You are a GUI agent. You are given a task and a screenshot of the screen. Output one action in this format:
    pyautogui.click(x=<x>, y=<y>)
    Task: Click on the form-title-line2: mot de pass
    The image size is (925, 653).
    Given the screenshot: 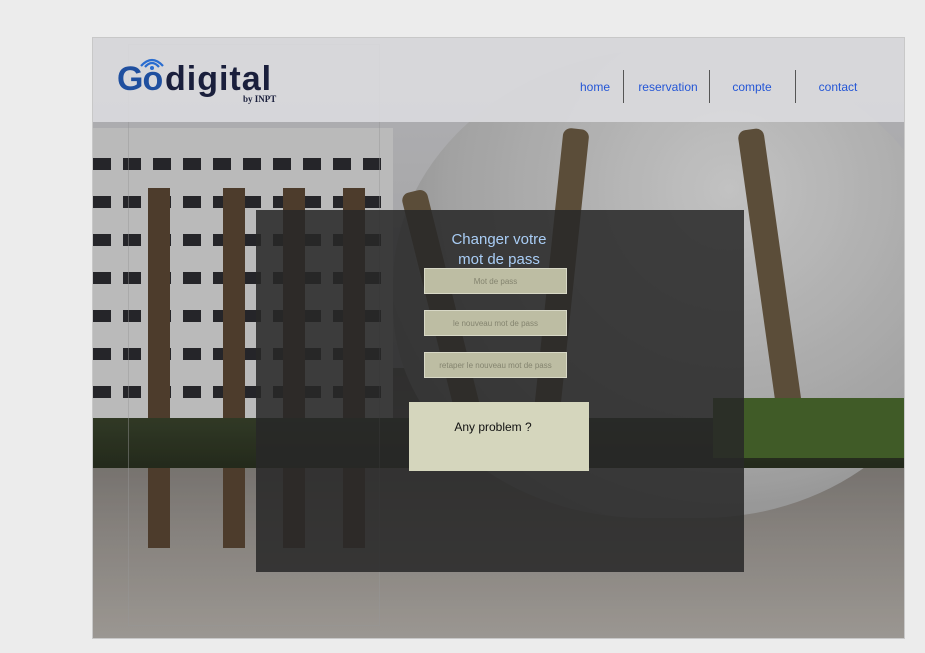 What is the action you would take?
    pyautogui.click(x=499, y=259)
    